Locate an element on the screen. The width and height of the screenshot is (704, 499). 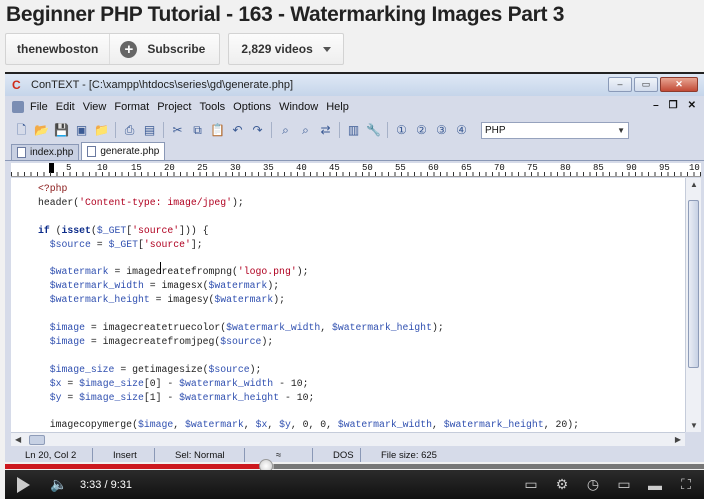
tab-generate-php: generate.php is located at coordinates (123, 151).